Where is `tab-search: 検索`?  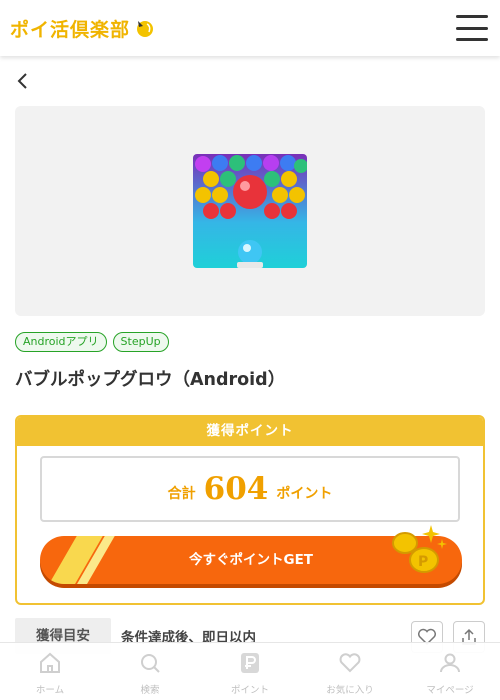 tab-search: 検索 is located at coordinates (150, 671).